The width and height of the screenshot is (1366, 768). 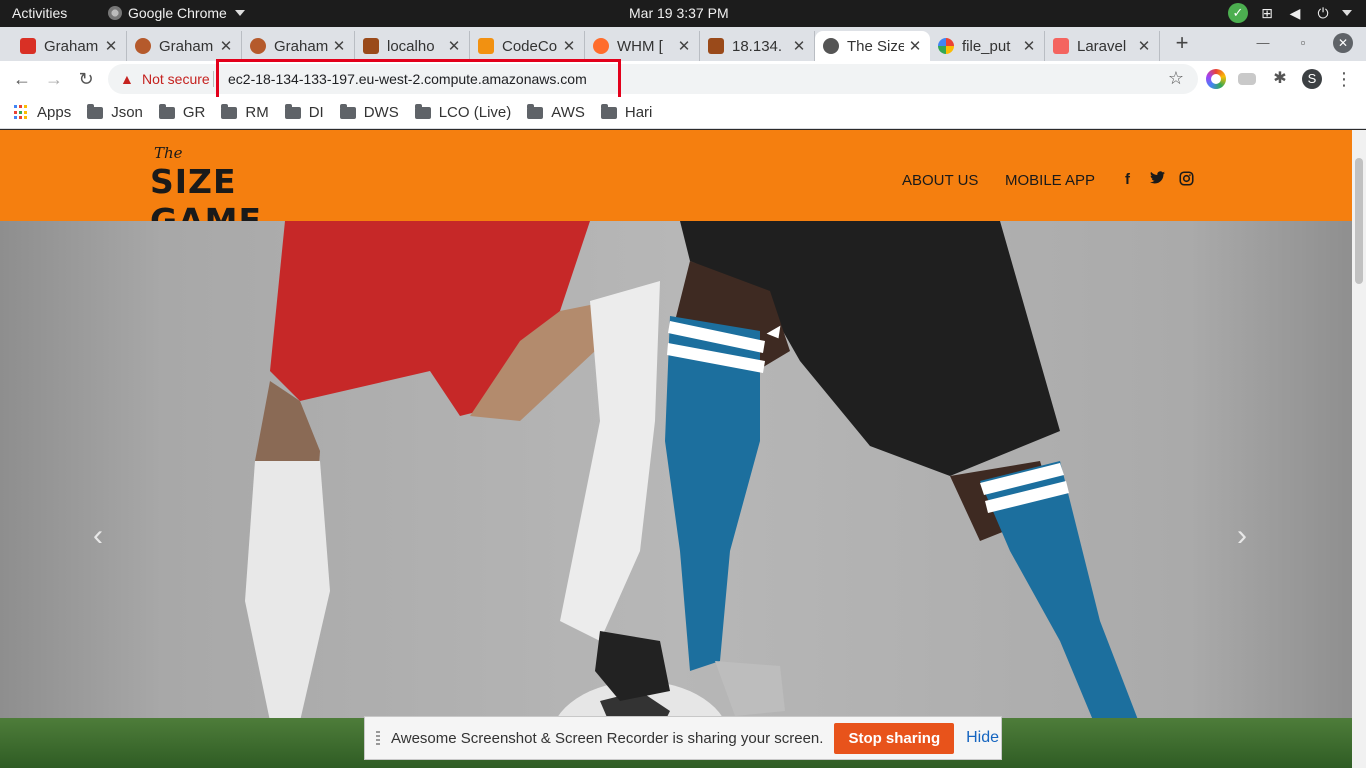 I want to click on bookmark-folder-json: Json, so click(x=115, y=112).